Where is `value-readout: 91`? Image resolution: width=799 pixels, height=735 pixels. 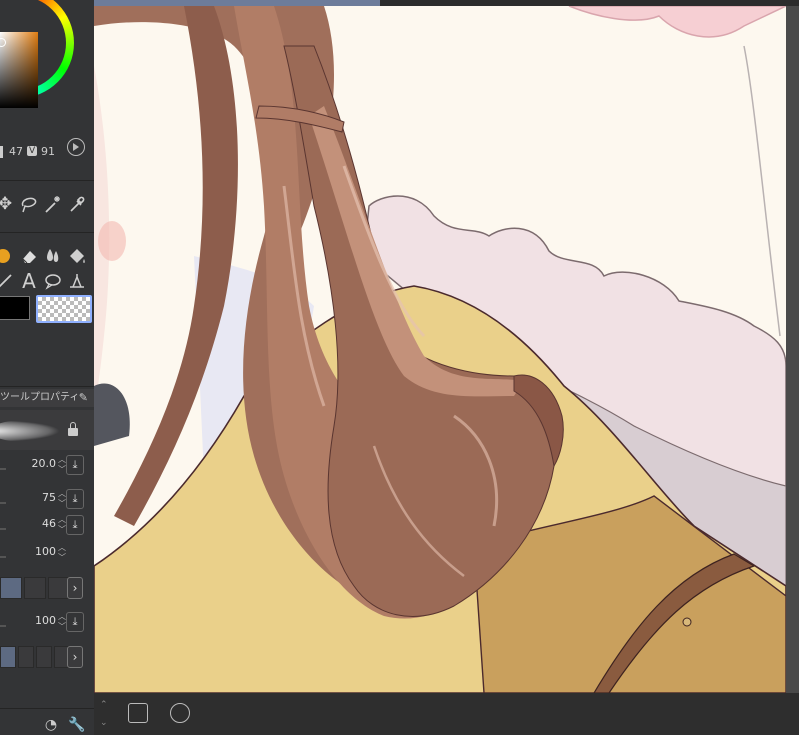 value-readout: 91 is located at coordinates (48, 151).